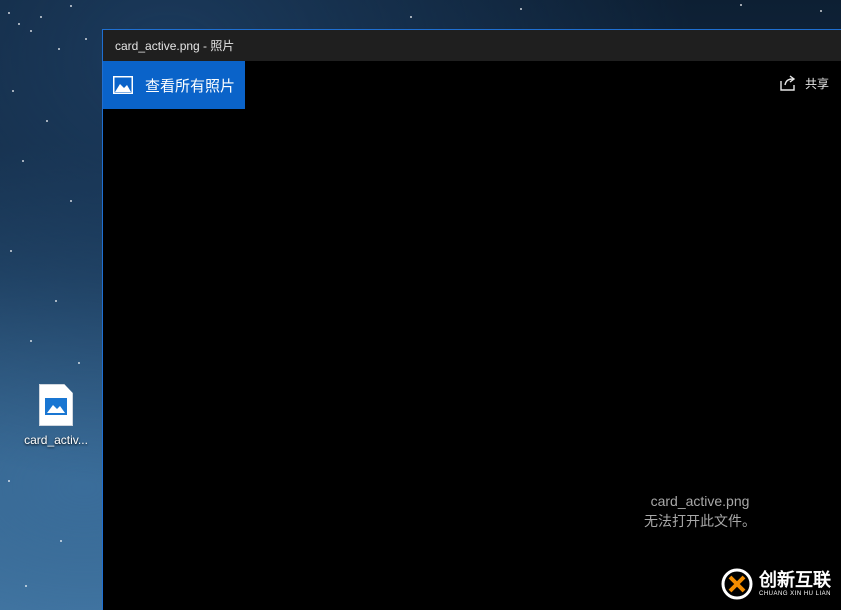 This screenshot has width=841, height=610. I want to click on brand-name-en: CHUANG XIN HU LIAN, so click(794, 594).